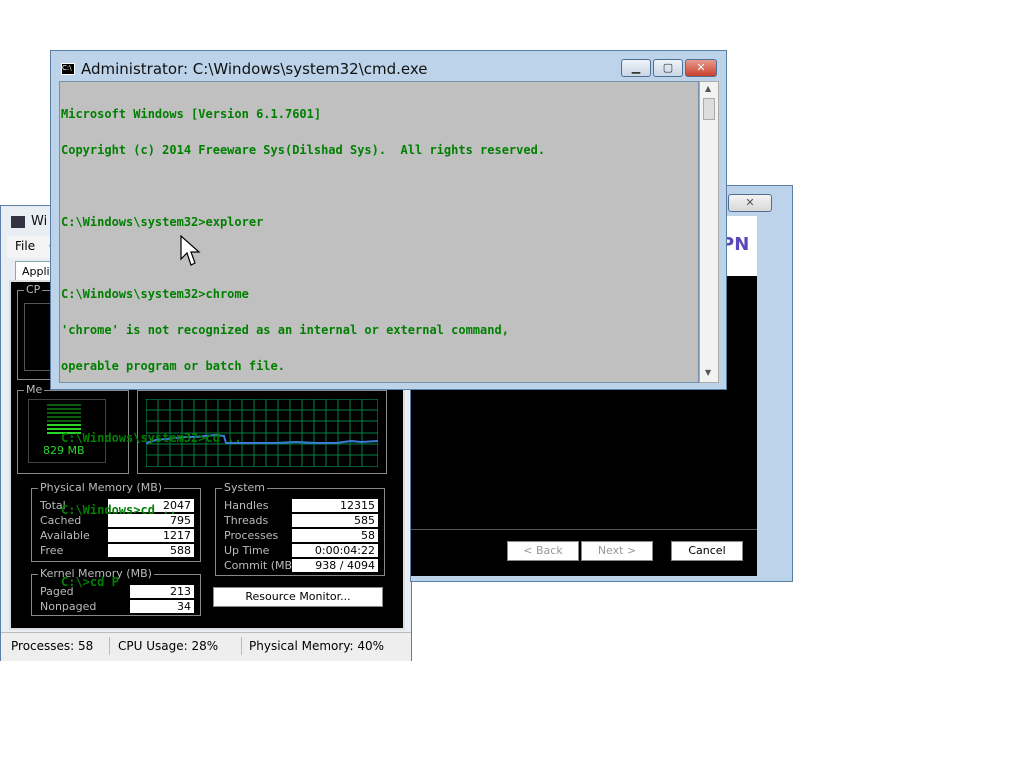 Image resolution: width=1024 pixels, height=768 pixels. Describe the element at coordinates (33, 289) in the screenshot. I see `cpu-usage-label: CP` at that location.